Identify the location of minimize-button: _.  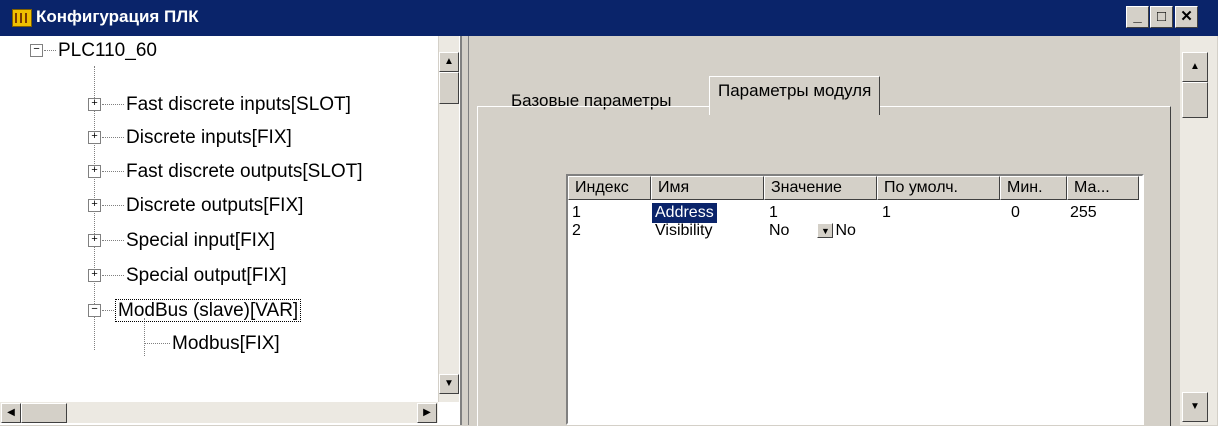
(1137, 17).